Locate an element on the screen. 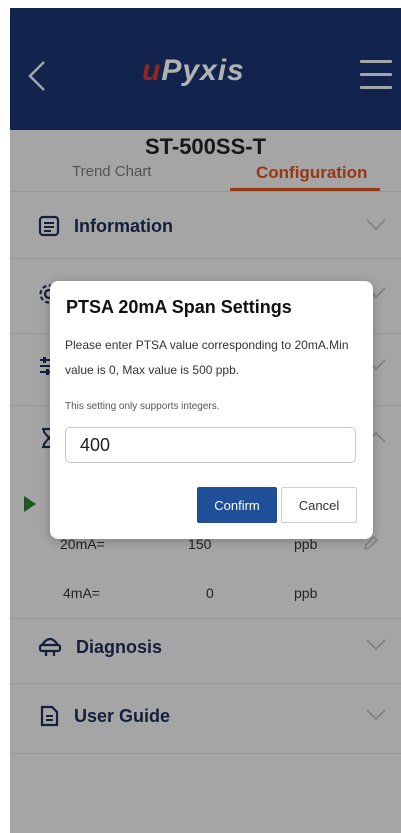 This screenshot has height=833, width=401. dialog-note: This setting only supports integers. is located at coordinates (142, 406).